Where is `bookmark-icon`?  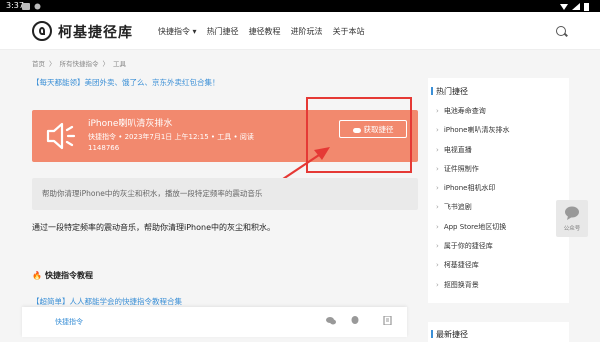 bookmark-icon is located at coordinates (388, 320).